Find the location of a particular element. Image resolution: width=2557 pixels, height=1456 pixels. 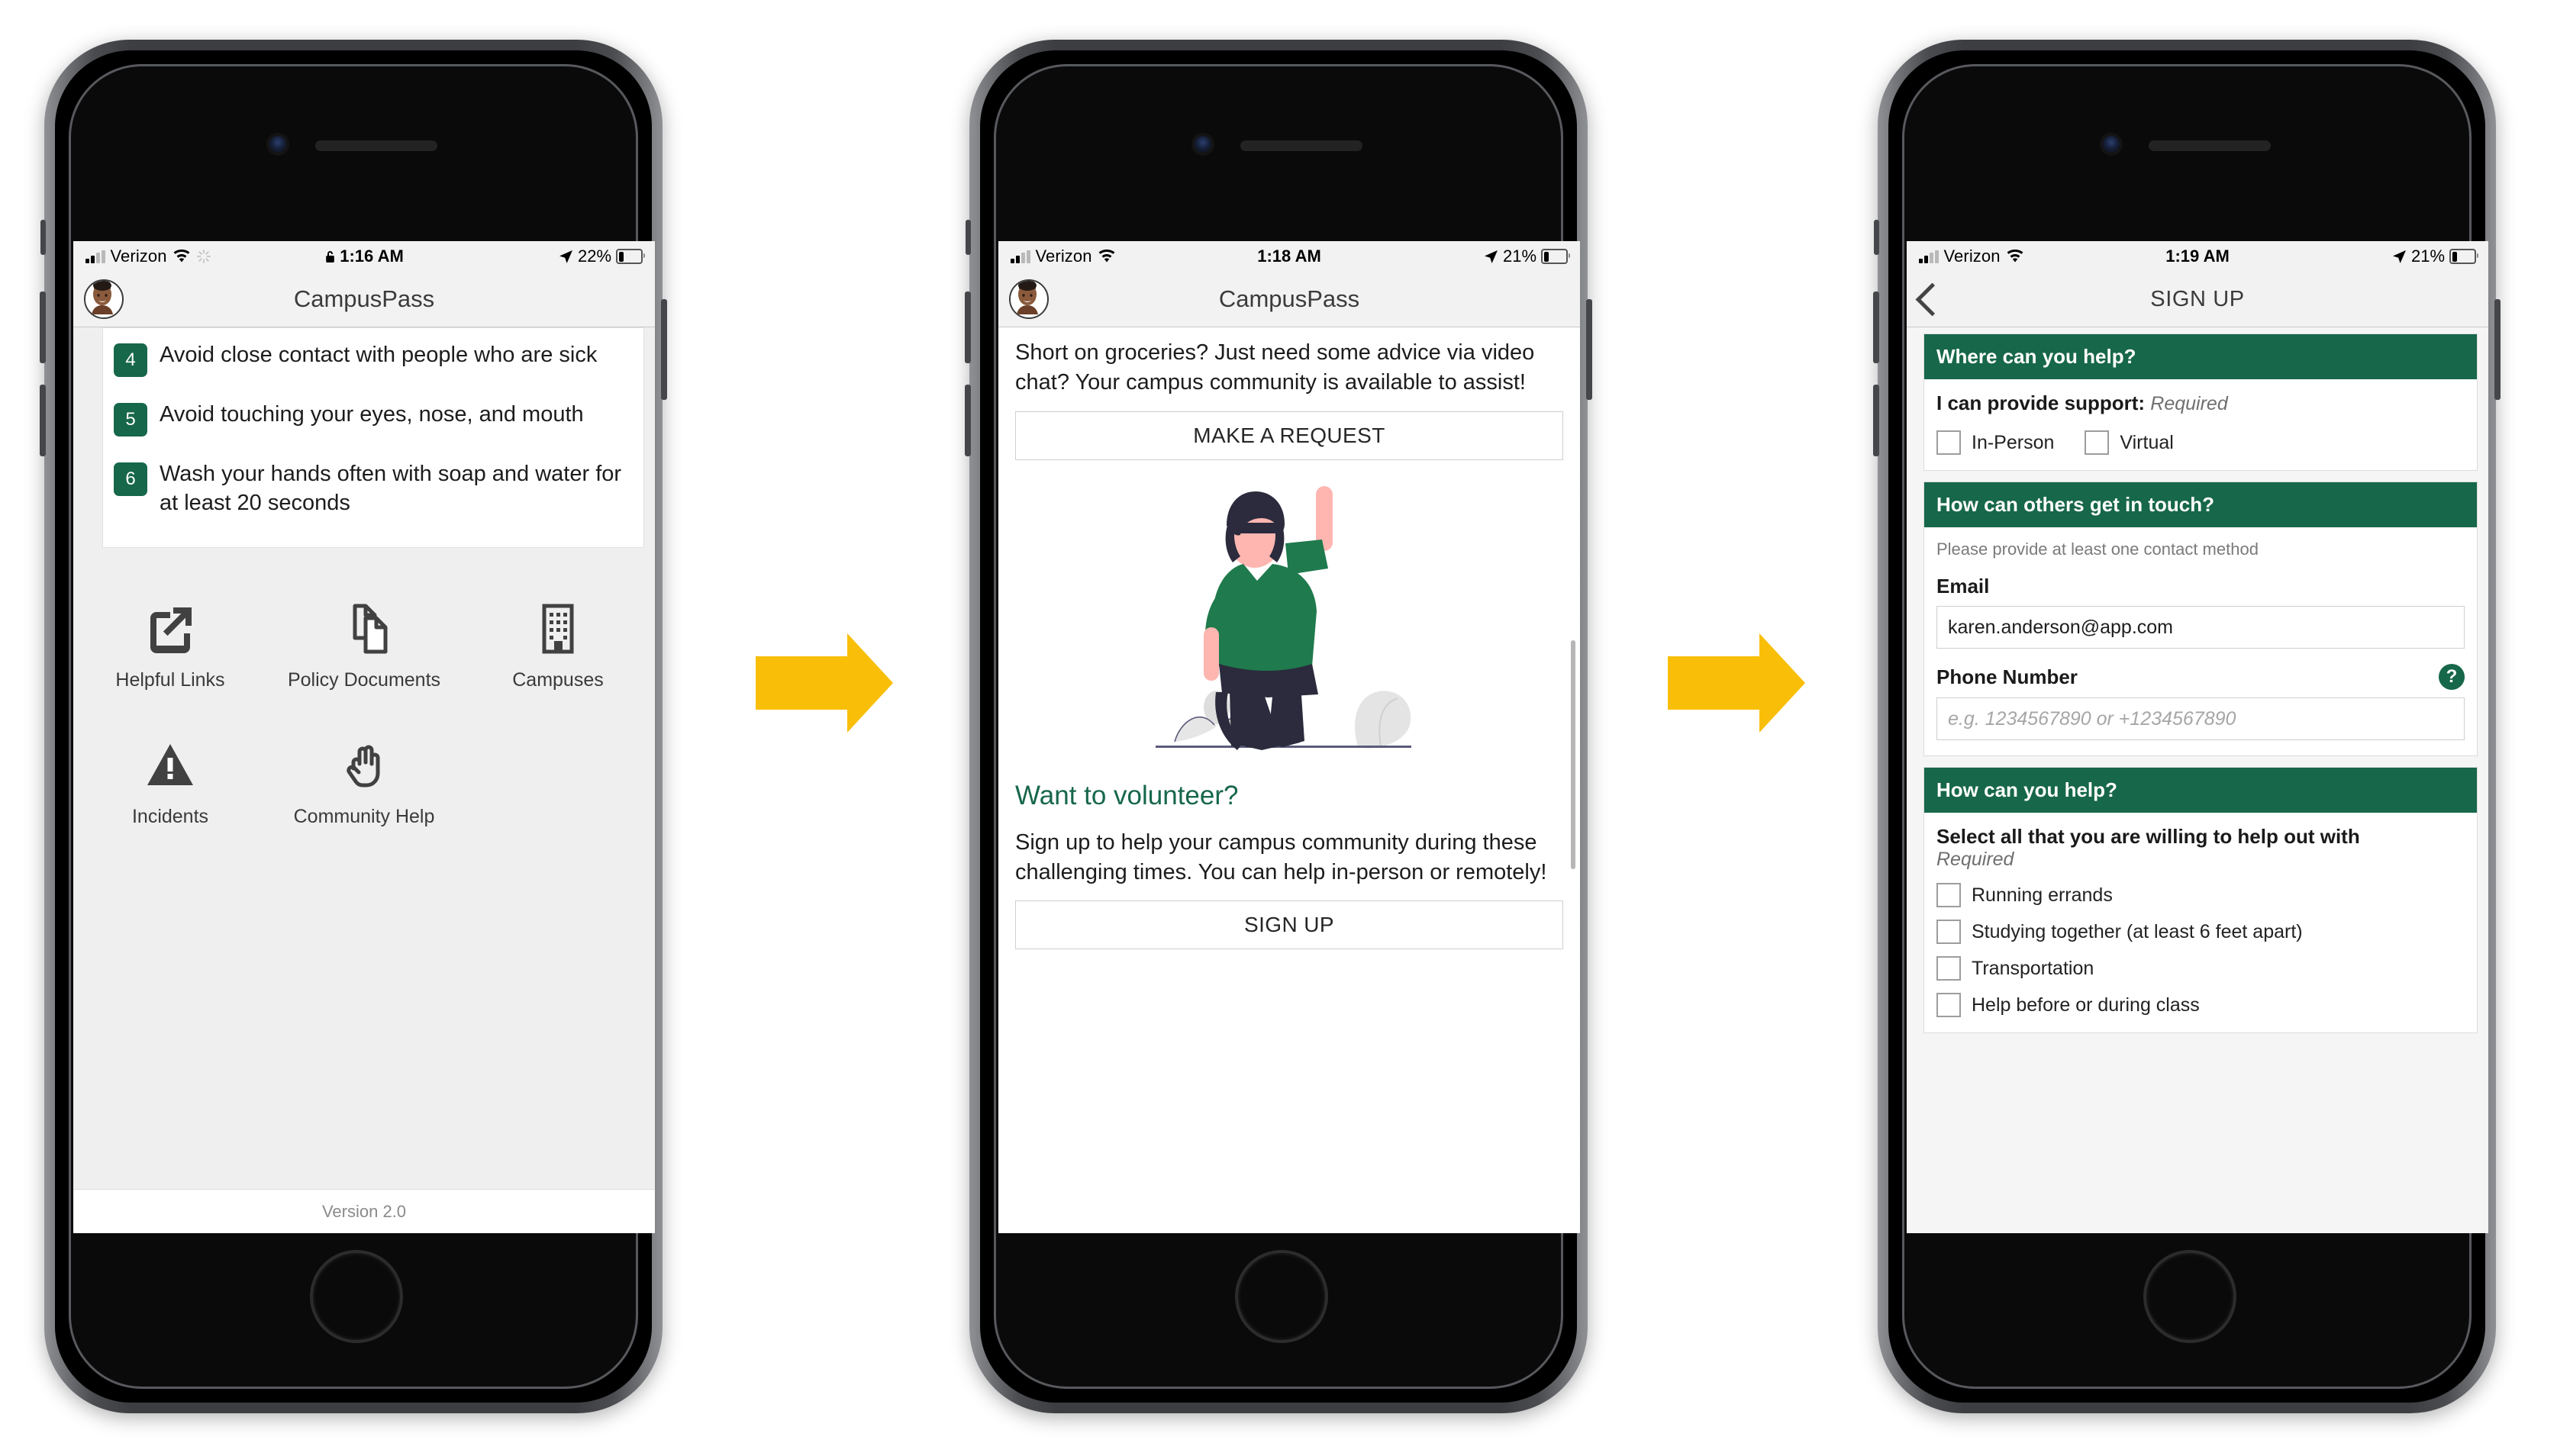

phone-label: Phone Number ? is located at coordinates (2200, 677).